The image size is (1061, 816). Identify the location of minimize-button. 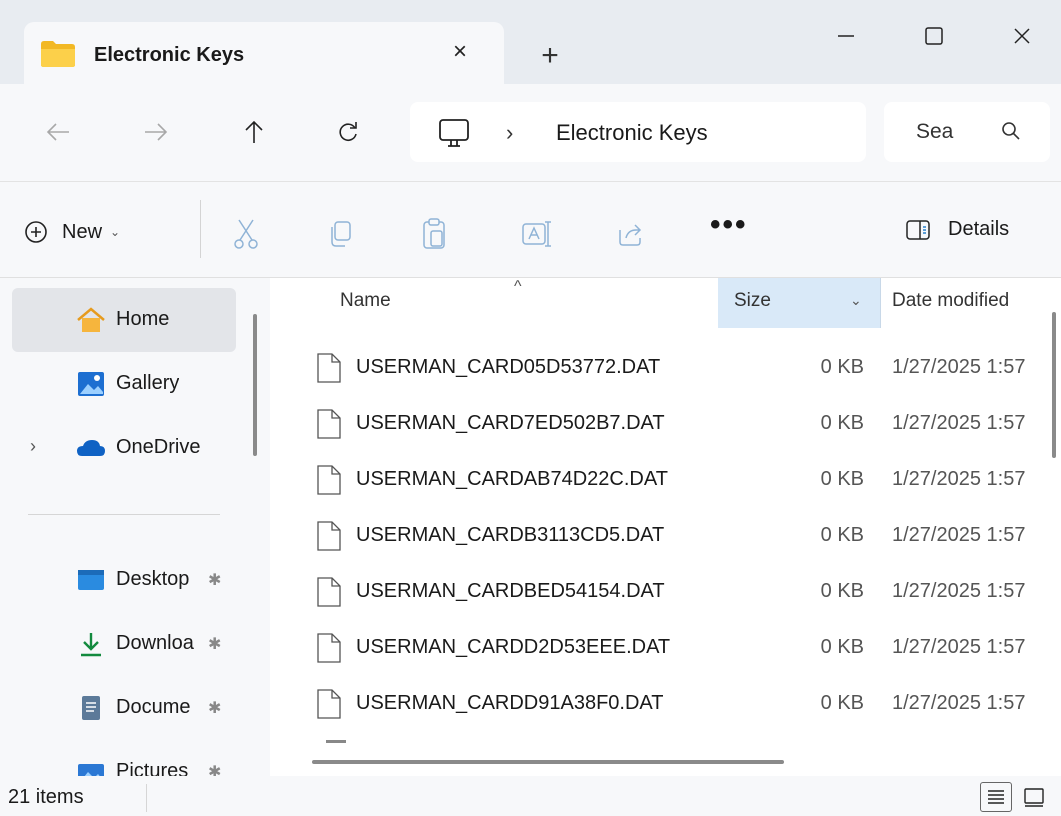
(846, 36).